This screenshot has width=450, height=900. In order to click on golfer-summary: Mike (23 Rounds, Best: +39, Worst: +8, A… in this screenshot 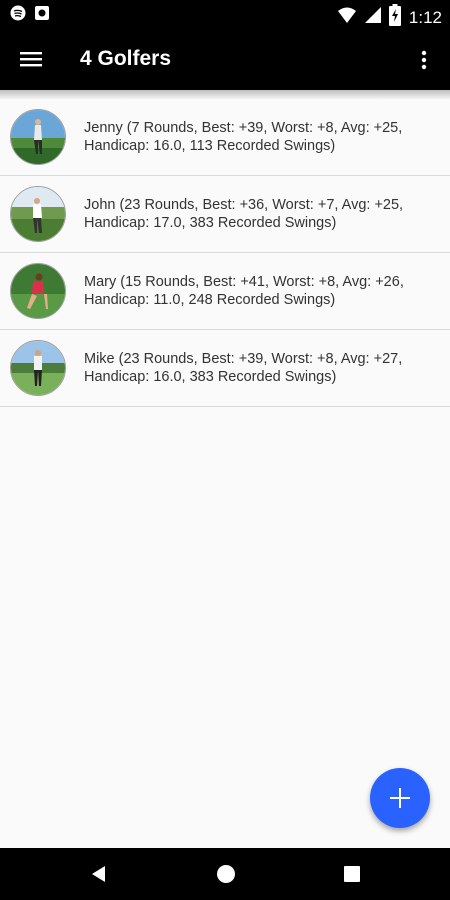, I will do `click(259, 368)`.